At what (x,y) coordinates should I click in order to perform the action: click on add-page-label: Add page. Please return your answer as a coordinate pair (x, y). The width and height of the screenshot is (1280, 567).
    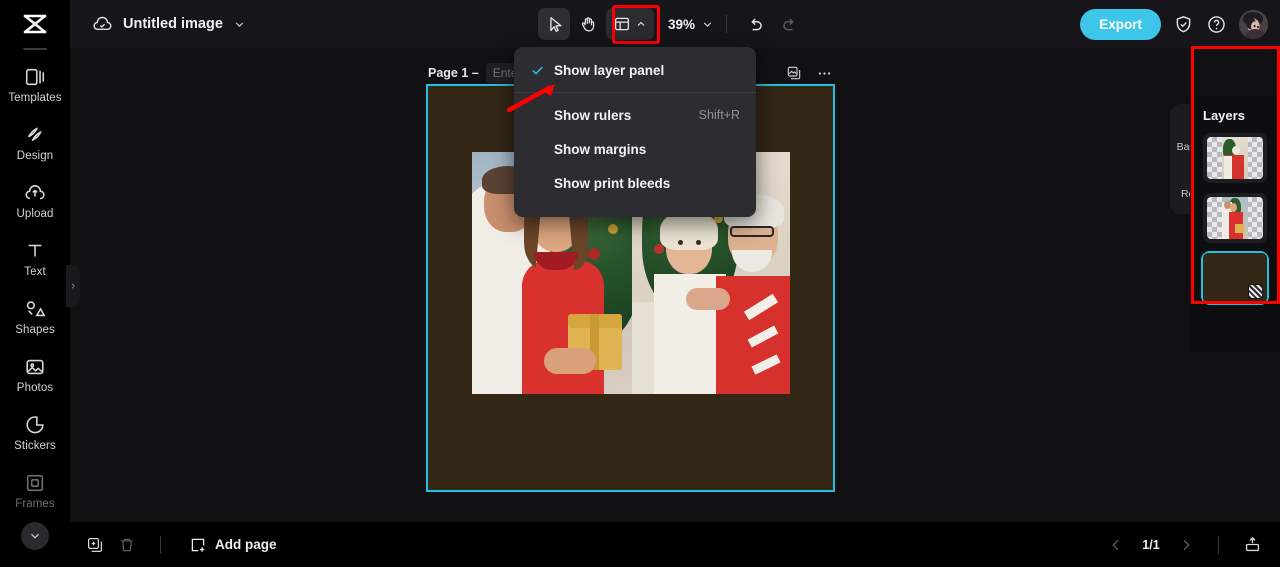
    Looking at the image, I should click on (246, 544).